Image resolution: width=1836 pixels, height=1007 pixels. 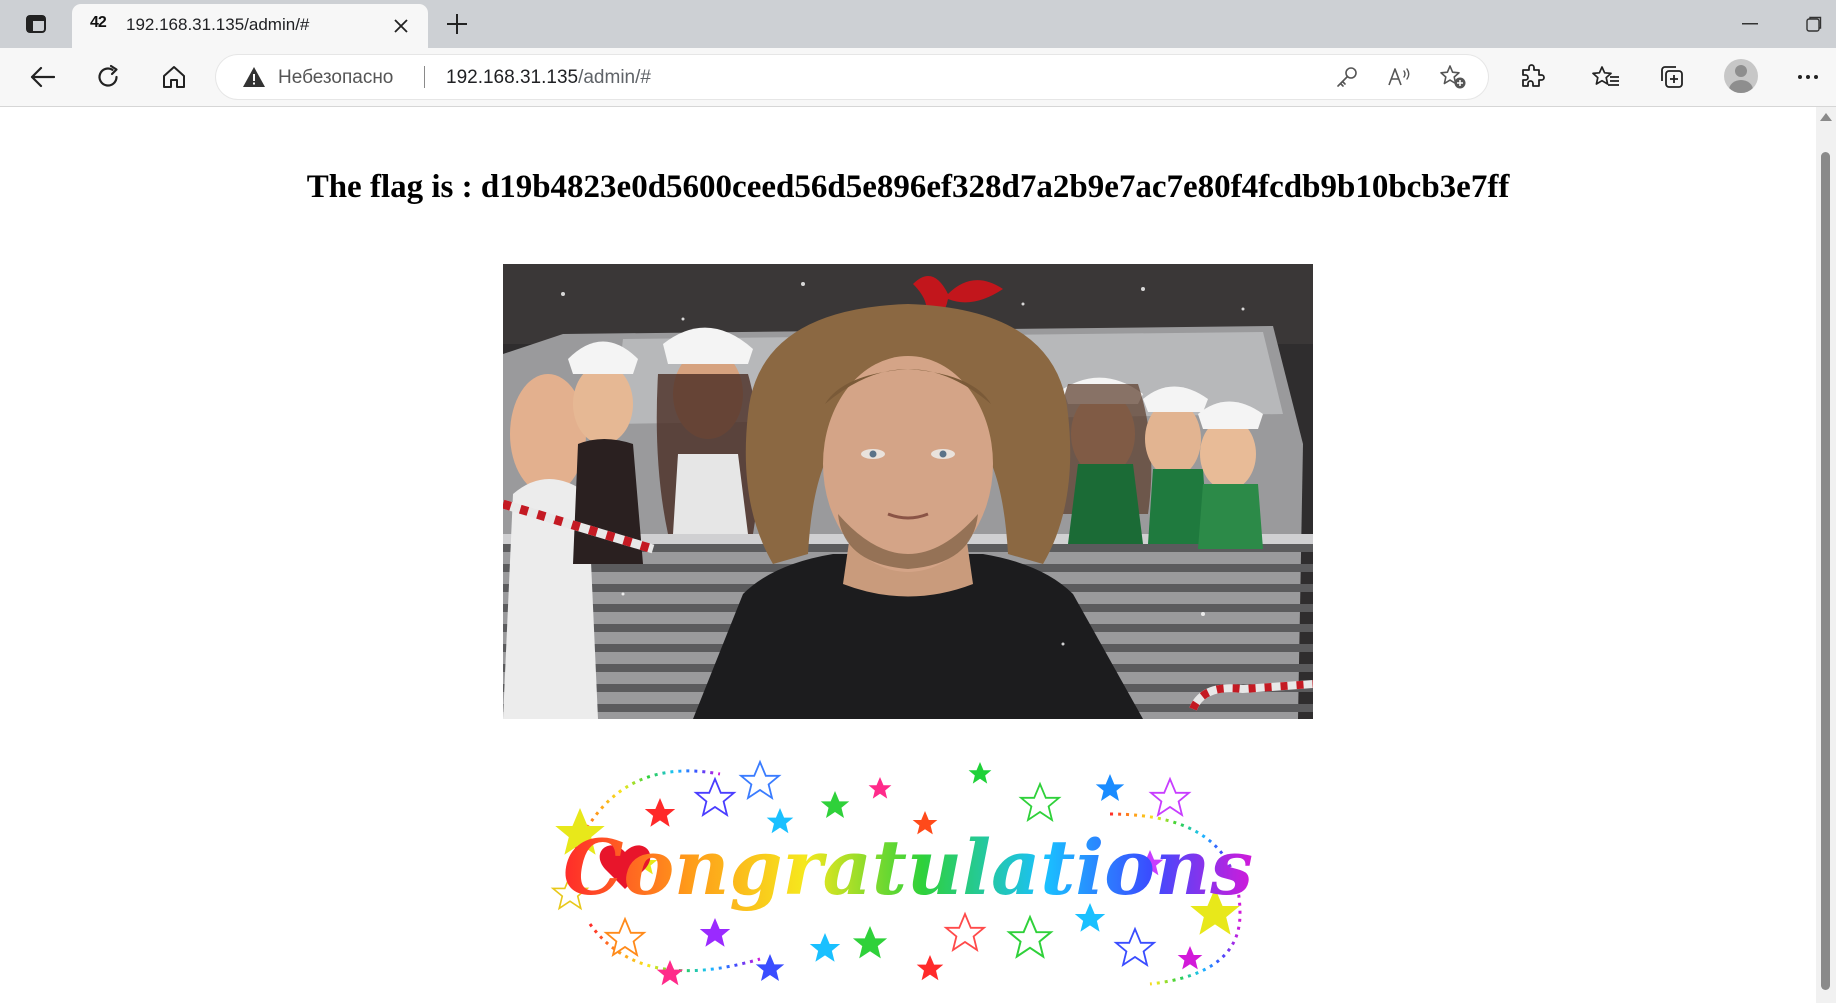 I want to click on address-bar: Небезопасно 192.168.31.135/admin/#, so click(x=852, y=77).